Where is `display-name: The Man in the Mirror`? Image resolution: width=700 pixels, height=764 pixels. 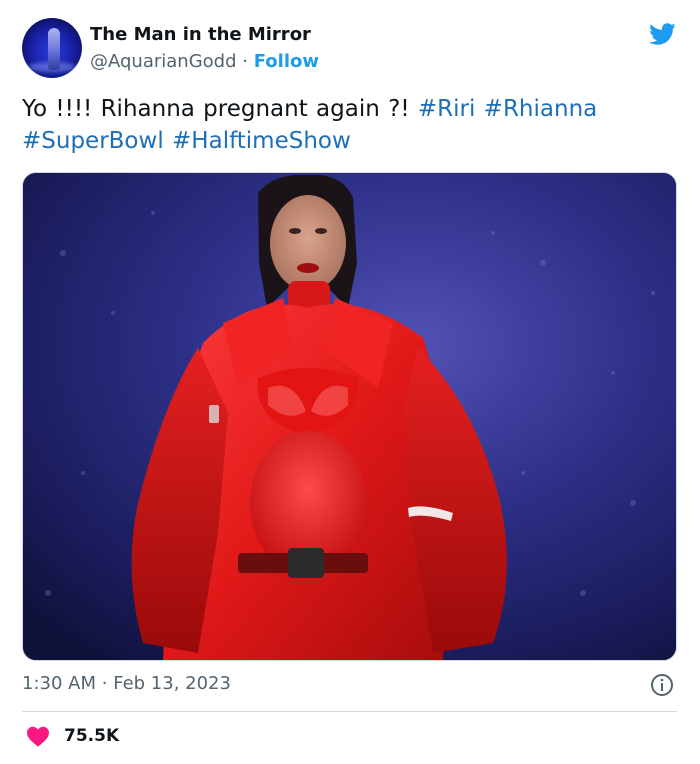 display-name: The Man in the Mirror is located at coordinates (200, 34).